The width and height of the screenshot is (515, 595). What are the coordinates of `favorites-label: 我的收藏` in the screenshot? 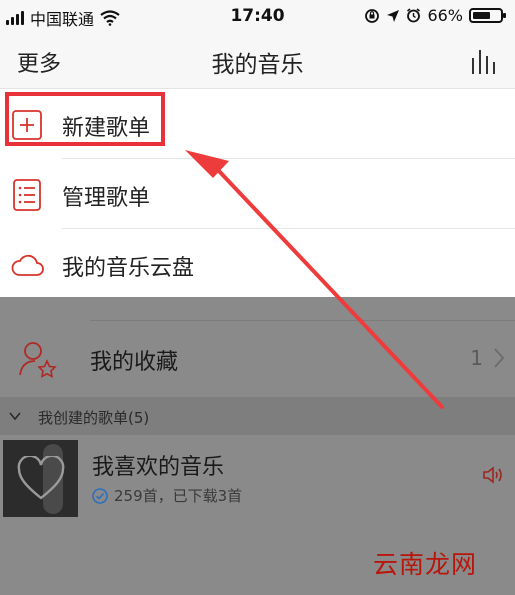 It's located at (134, 362).